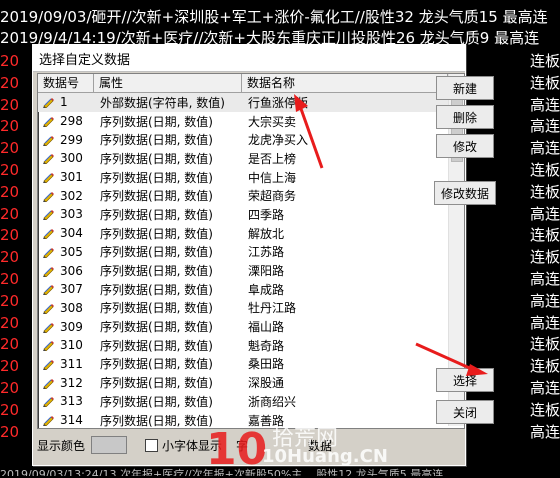 This screenshot has width=560, height=478. Describe the element at coordinates (272, 158) in the screenshot. I see `cell-name: 是否上榜` at that location.